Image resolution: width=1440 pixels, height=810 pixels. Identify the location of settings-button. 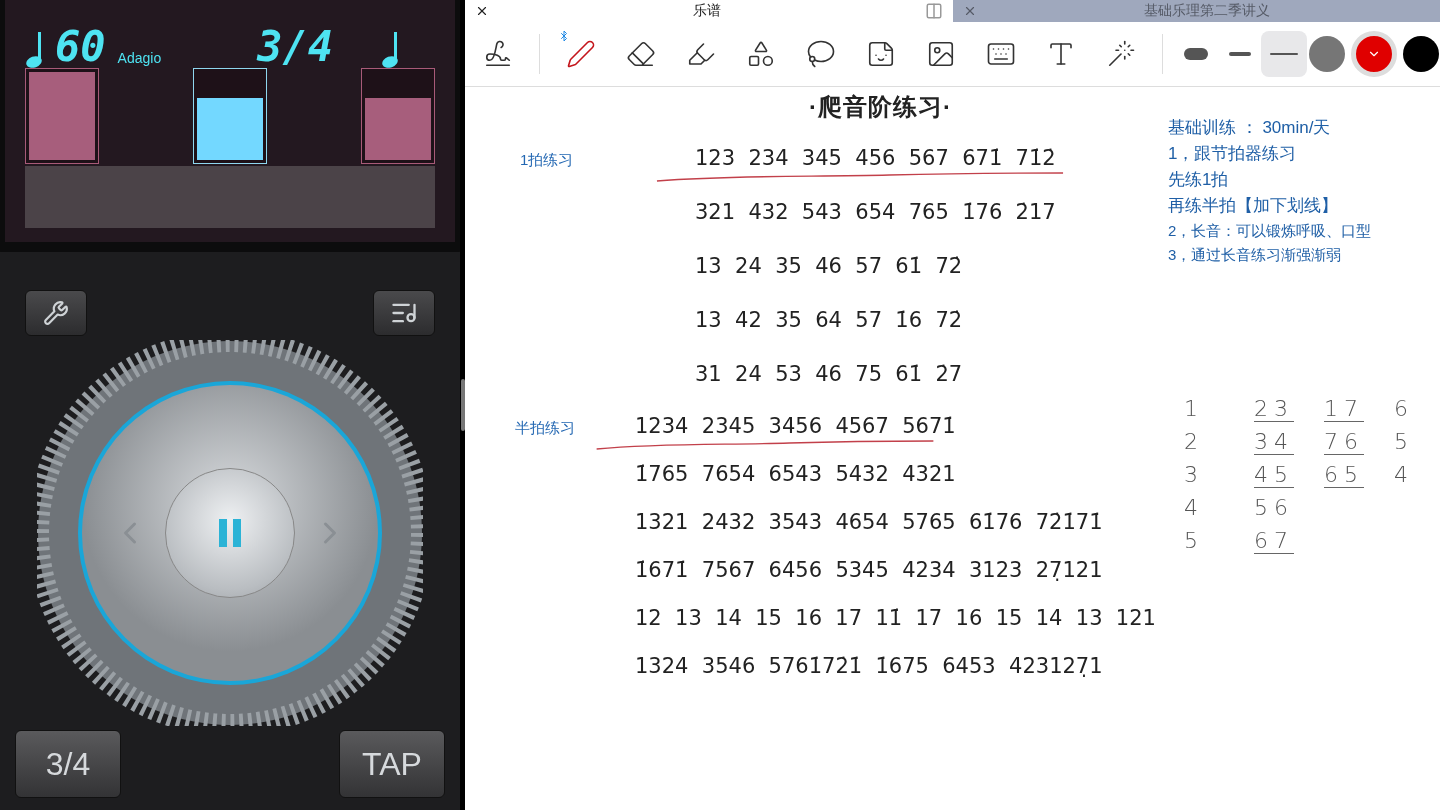
(56, 313).